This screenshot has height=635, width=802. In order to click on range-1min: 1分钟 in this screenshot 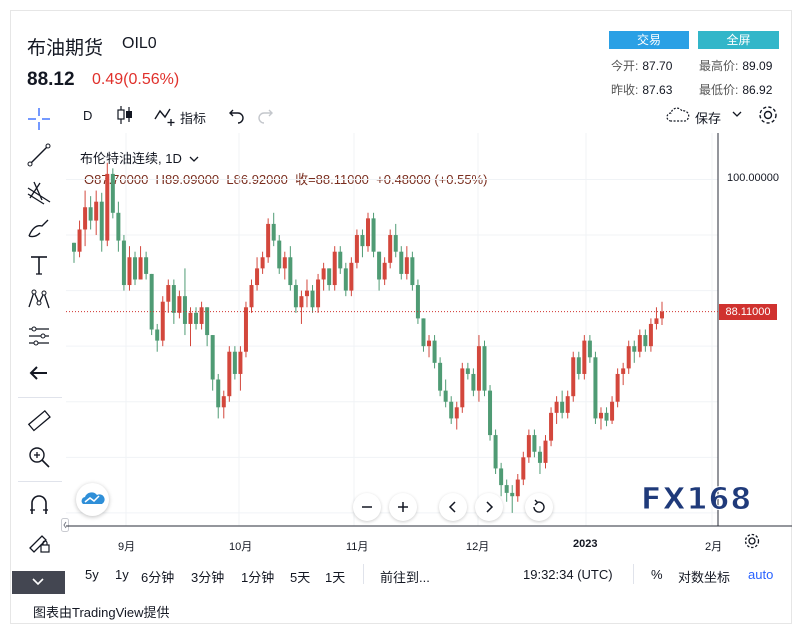, I will do `click(257, 576)`.